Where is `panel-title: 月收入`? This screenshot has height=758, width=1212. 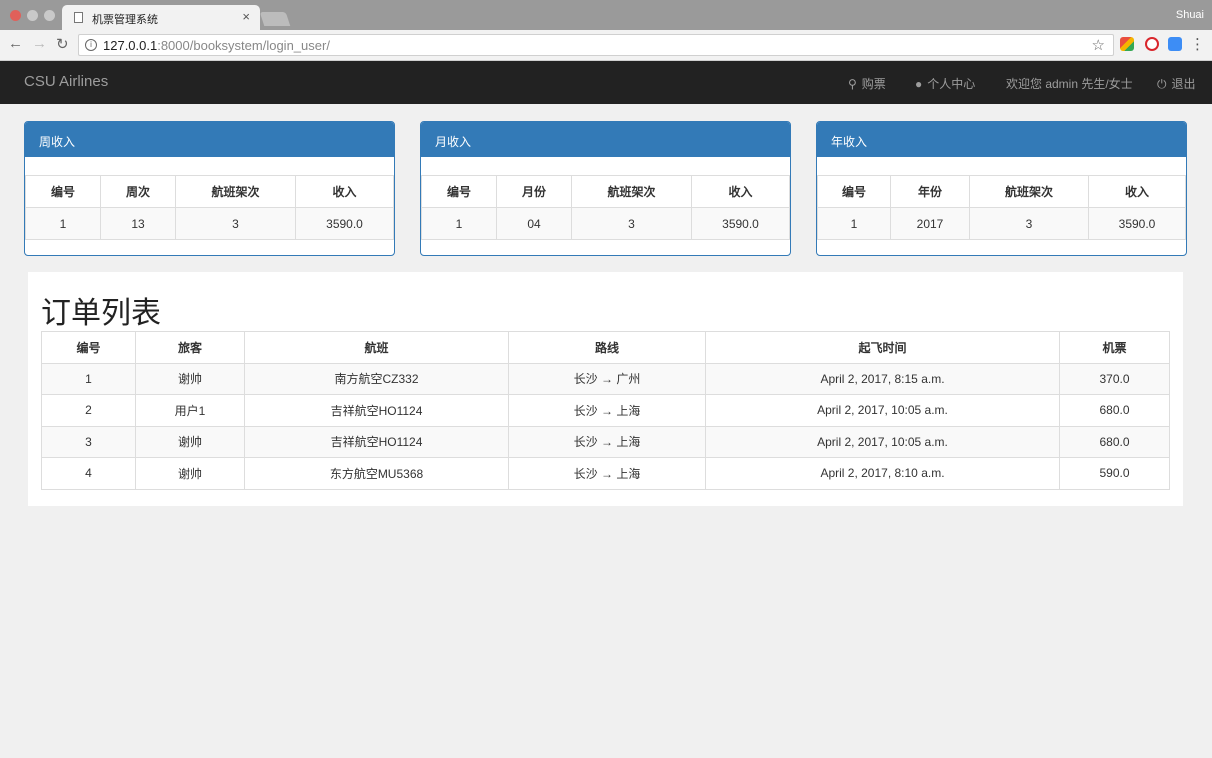 panel-title: 月收入 is located at coordinates (605, 139).